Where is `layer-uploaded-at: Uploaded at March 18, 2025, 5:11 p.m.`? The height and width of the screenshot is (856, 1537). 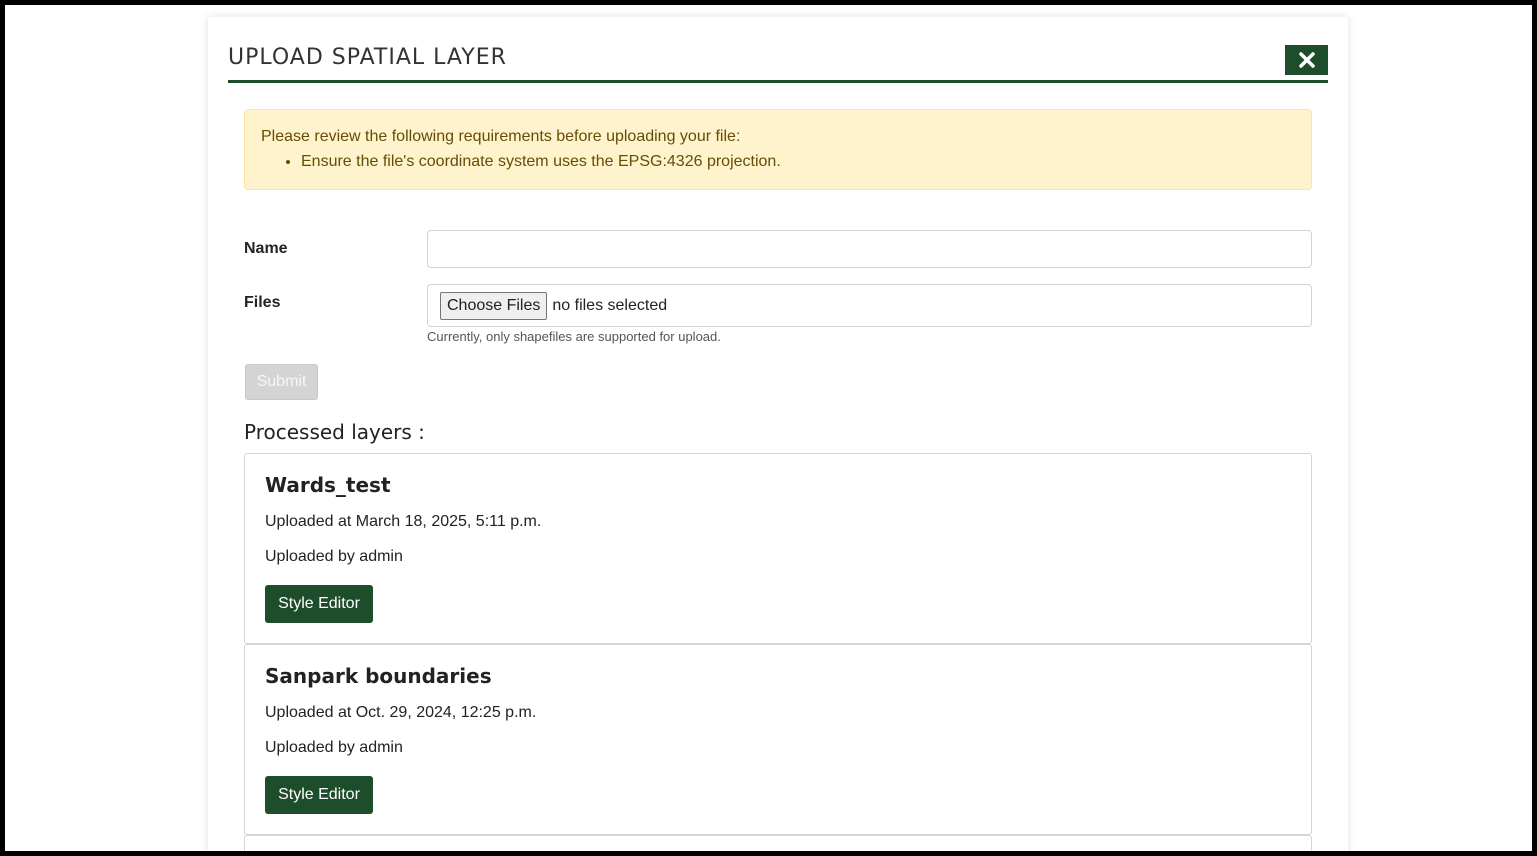
layer-uploaded-at: Uploaded at March 18, 2025, 5:11 p.m. is located at coordinates (403, 521).